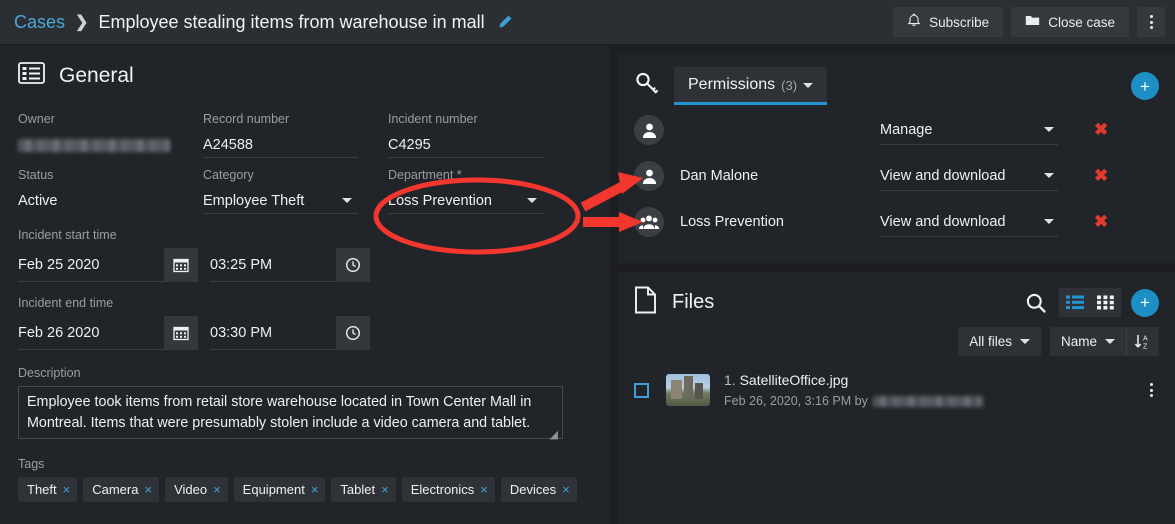  Describe the element at coordinates (1105, 302) in the screenshot. I see `grid-view-icon` at that location.